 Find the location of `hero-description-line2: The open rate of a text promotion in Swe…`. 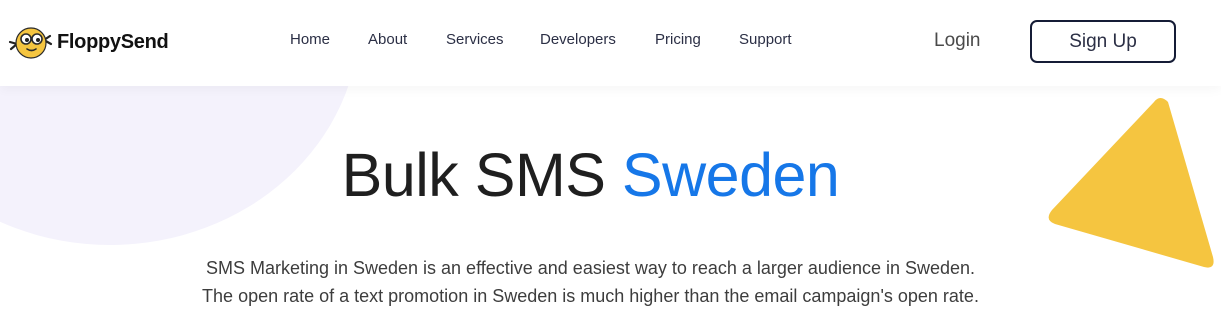

hero-description-line2: The open rate of a text promotion in Swe… is located at coordinates (590, 296).